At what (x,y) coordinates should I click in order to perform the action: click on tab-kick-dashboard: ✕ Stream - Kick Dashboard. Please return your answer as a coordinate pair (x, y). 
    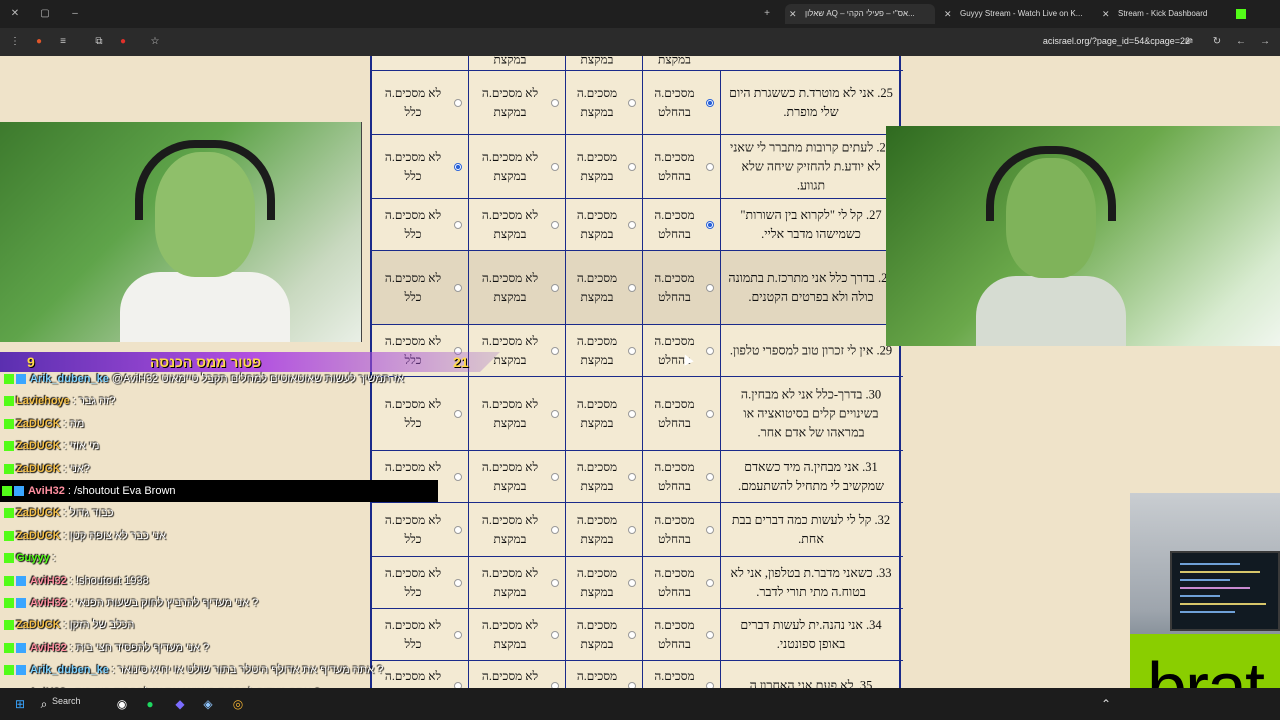
    Looking at the image, I should click on (1173, 14).